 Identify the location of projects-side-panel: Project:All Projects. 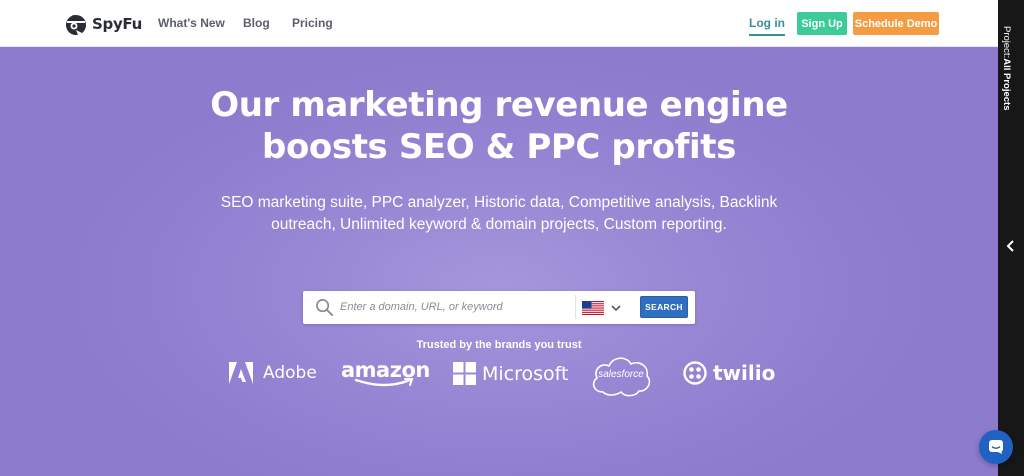
(1011, 238).